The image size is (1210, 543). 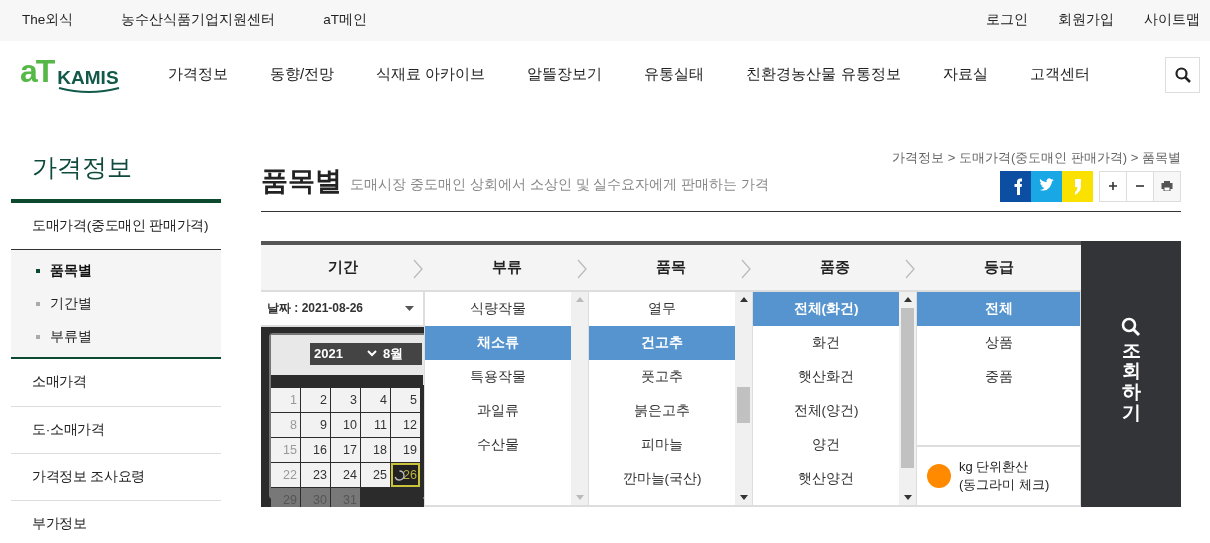 I want to click on nav-item: 가격정보, so click(x=198, y=74).